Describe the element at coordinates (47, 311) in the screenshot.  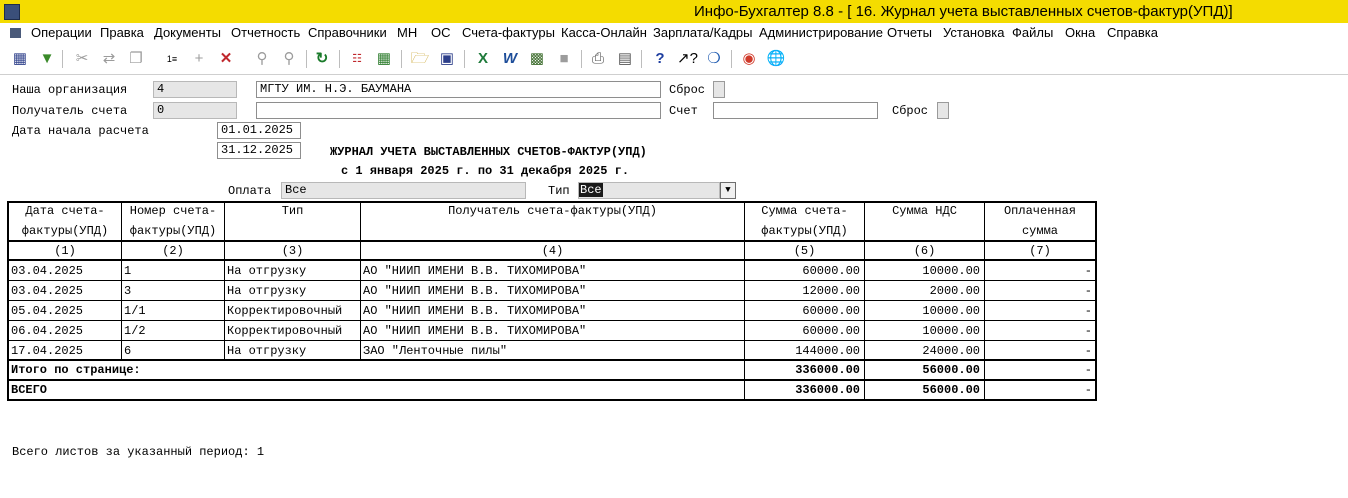
I see `table-cell: 05.04.2025` at that location.